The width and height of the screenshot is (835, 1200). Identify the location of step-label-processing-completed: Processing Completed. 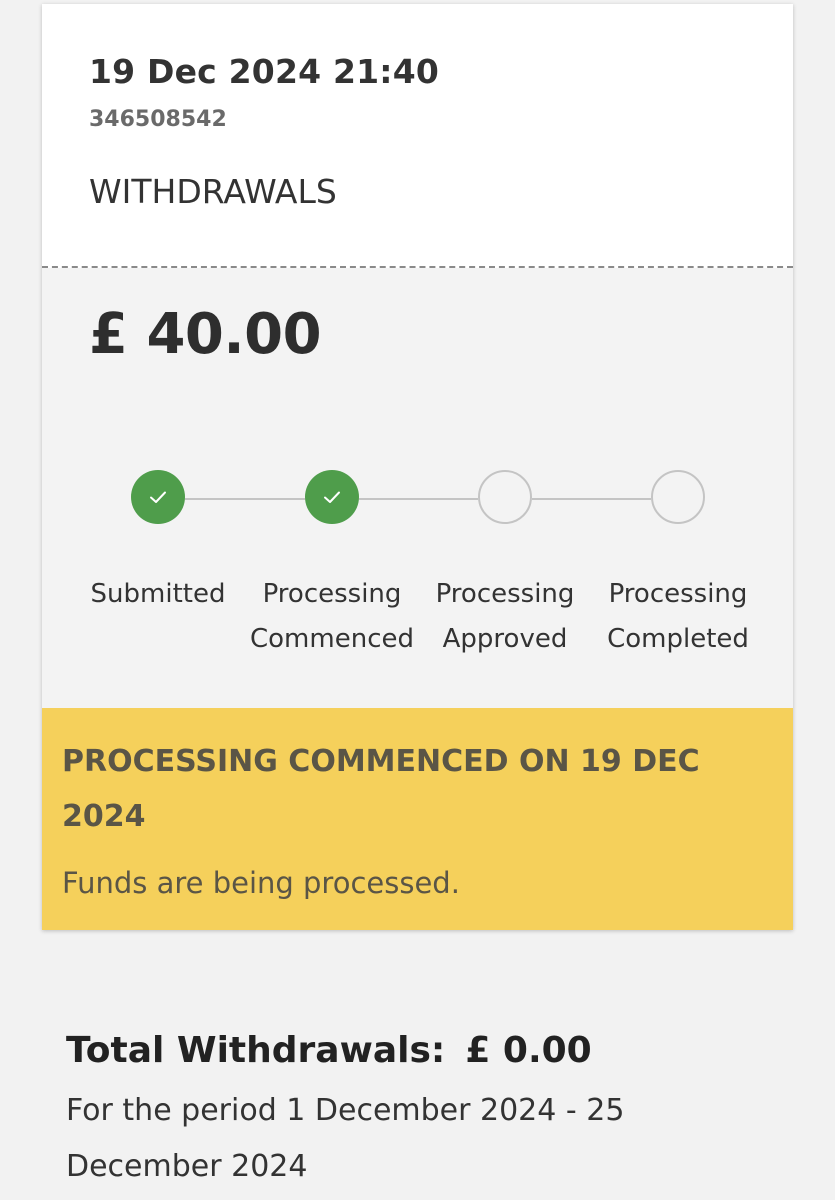
(678, 617).